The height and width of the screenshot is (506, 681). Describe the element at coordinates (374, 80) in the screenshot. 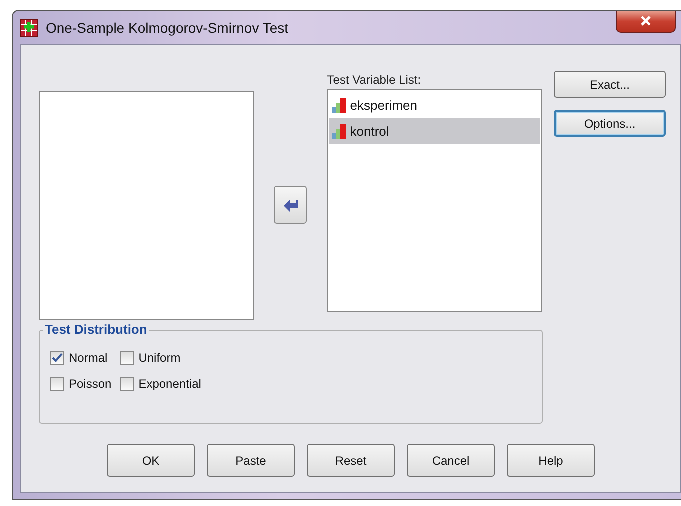

I see `list-label: Test Variable List:` at that location.